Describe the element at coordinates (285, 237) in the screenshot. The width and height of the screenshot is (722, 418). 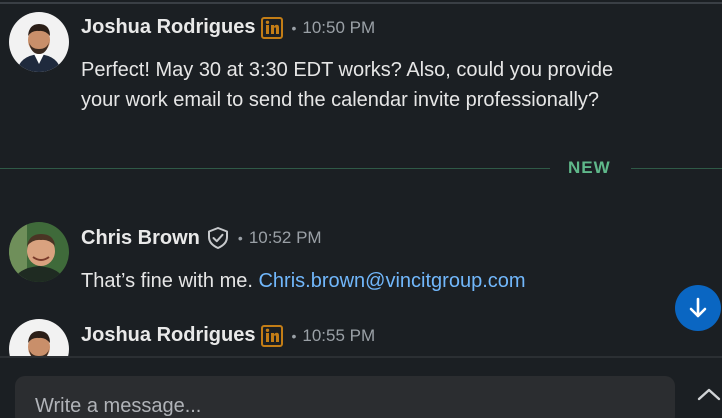
I see `timestamp: 10:52 PM` at that location.